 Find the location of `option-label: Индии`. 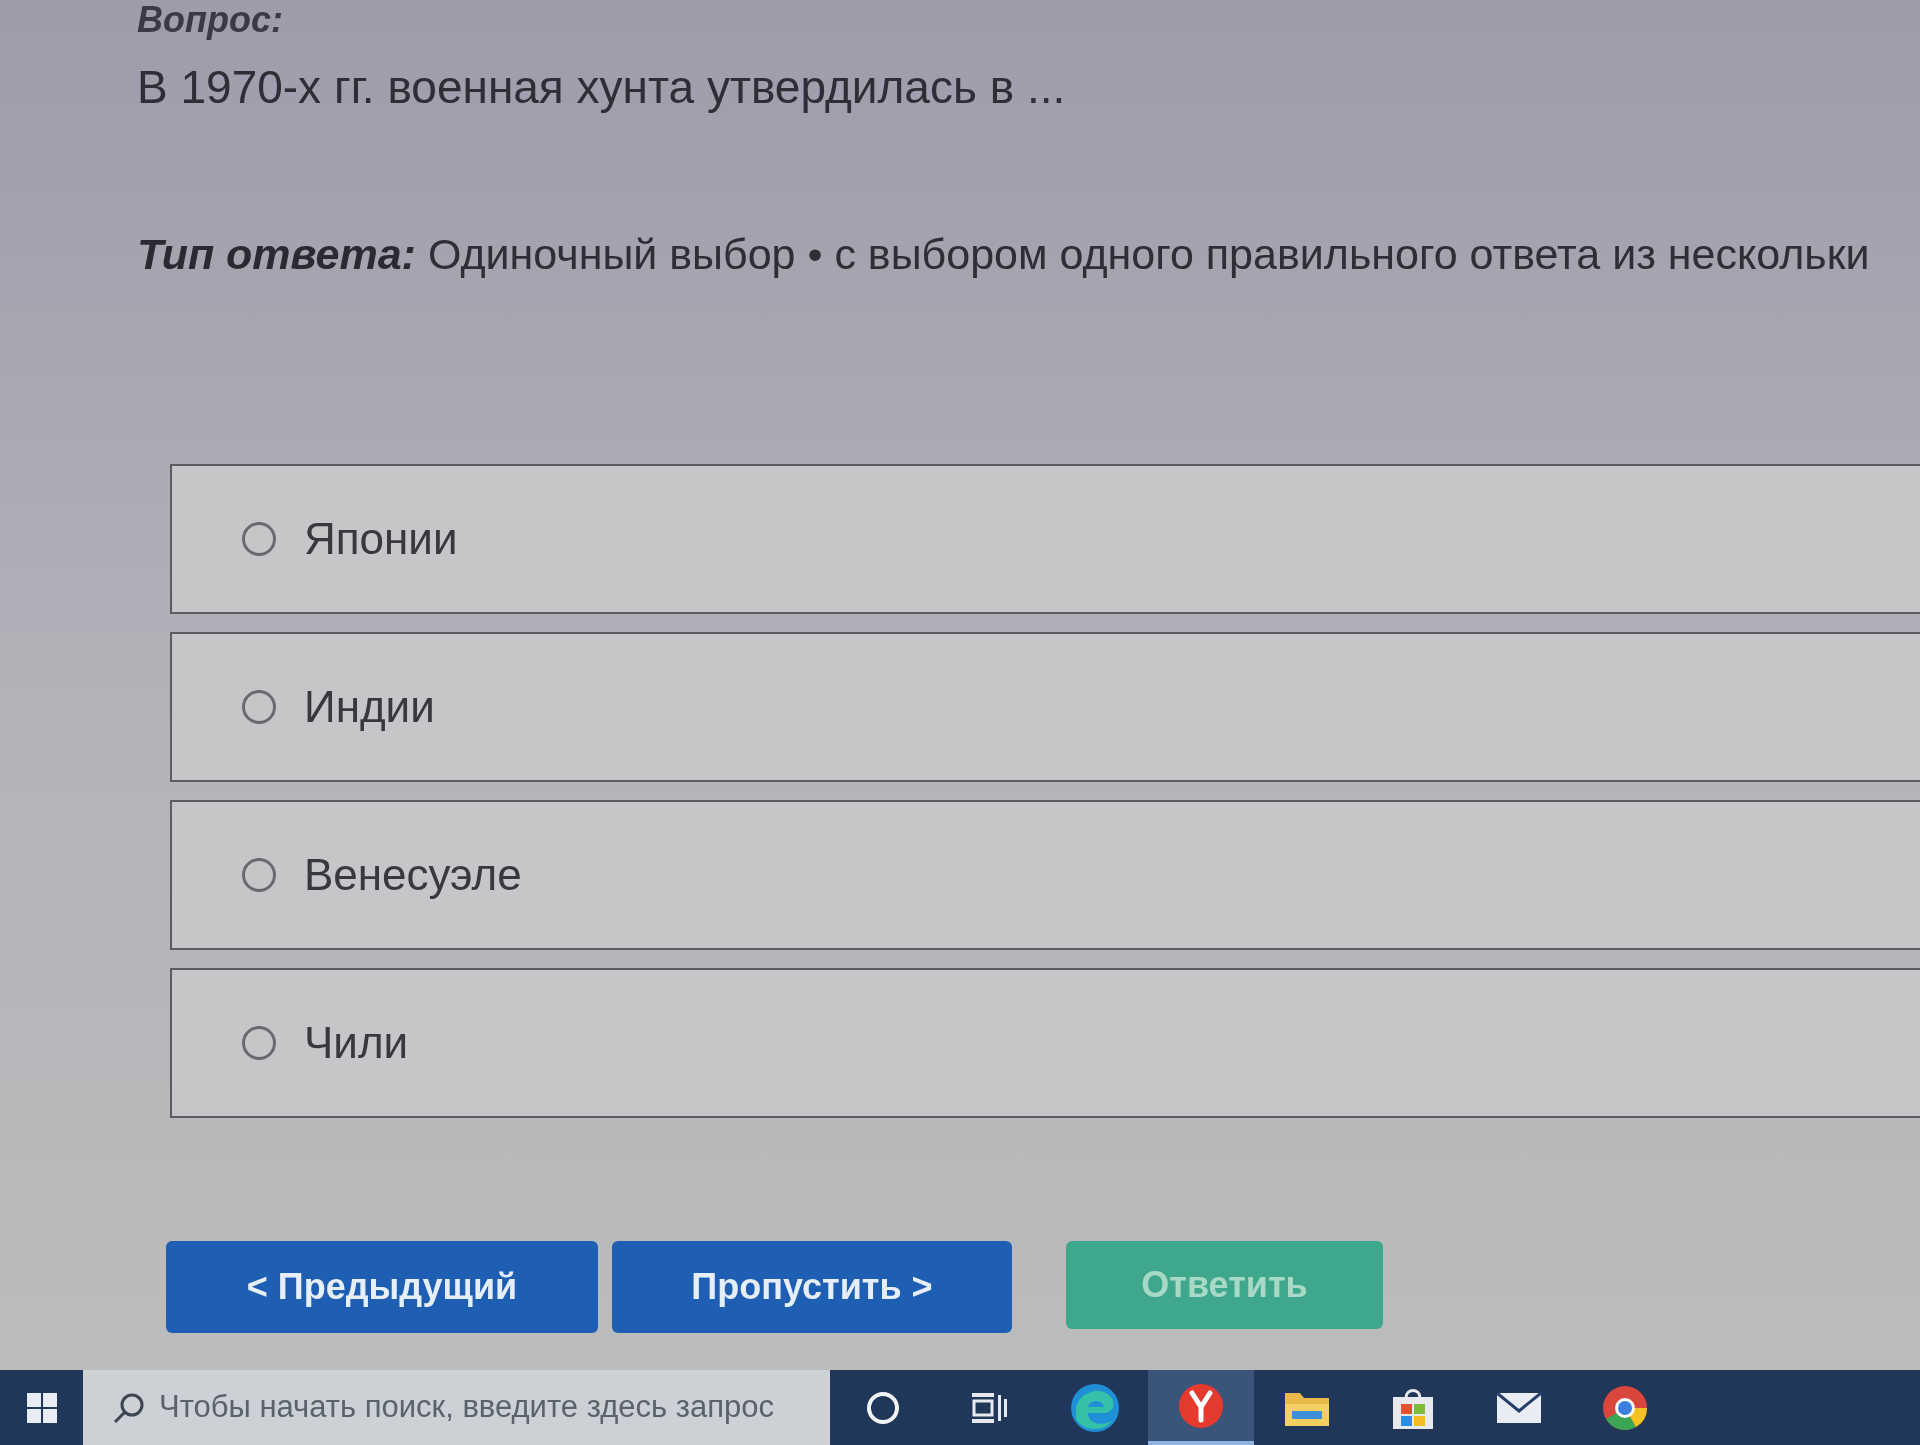

option-label: Индии is located at coordinates (369, 707).